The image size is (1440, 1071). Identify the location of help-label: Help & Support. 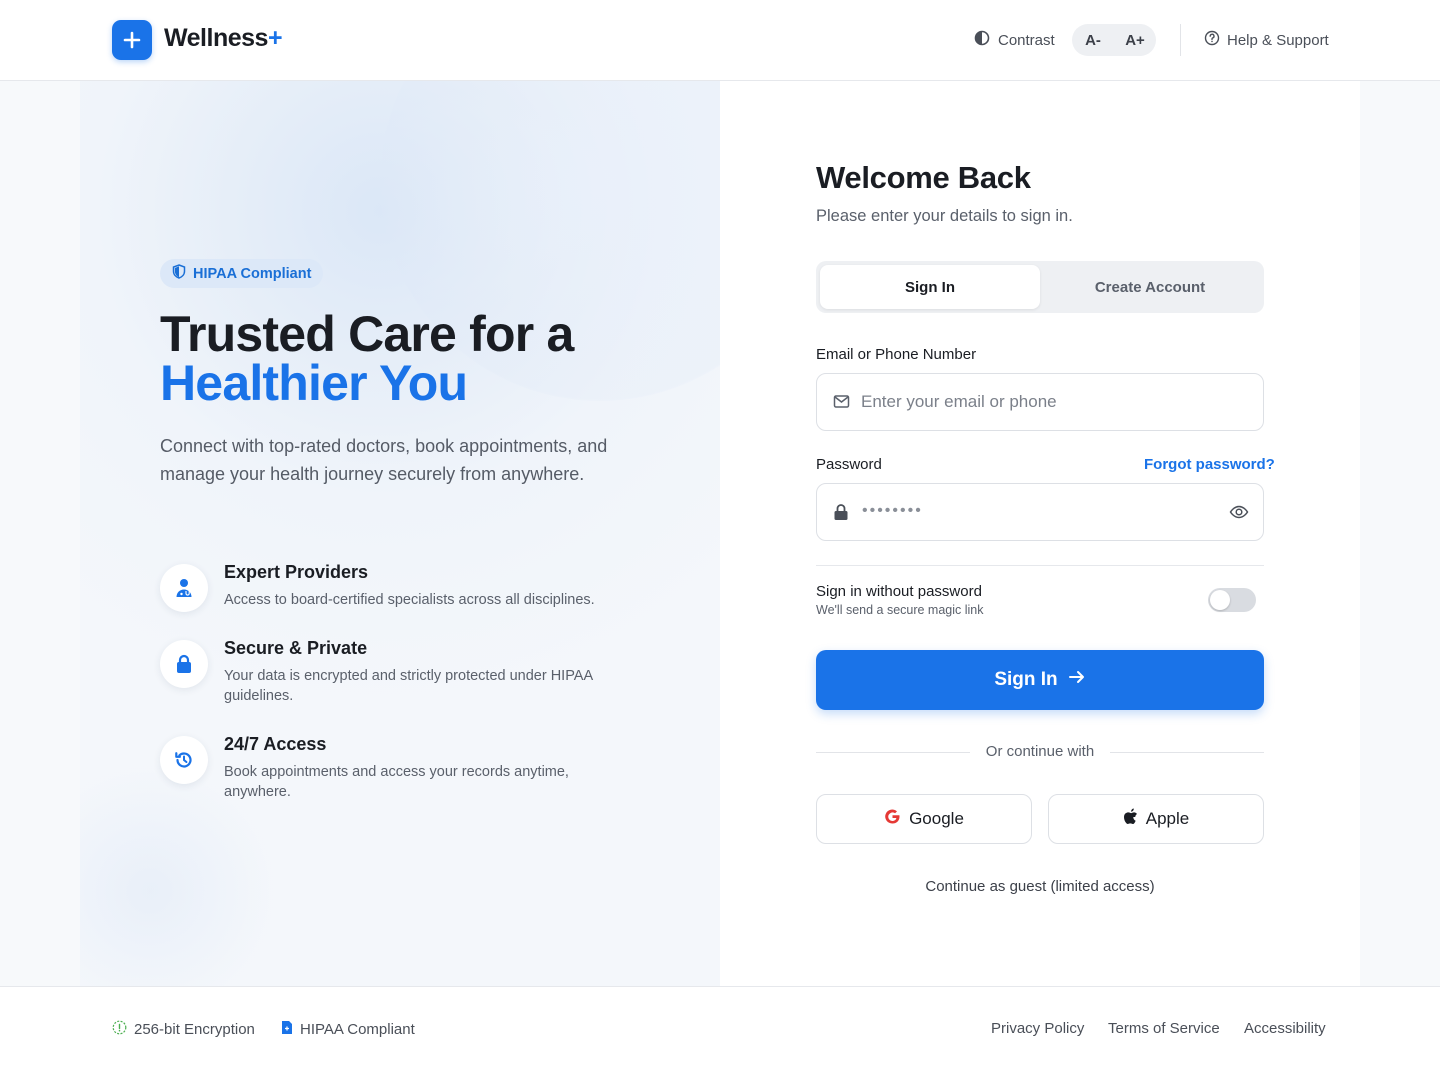
(1278, 40).